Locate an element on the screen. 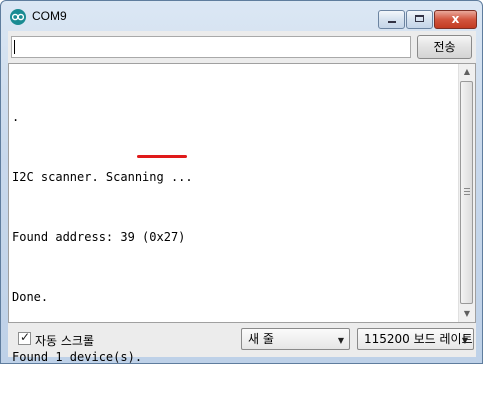 The height and width of the screenshot is (407, 483). window-title: COM9 is located at coordinates (49, 16).